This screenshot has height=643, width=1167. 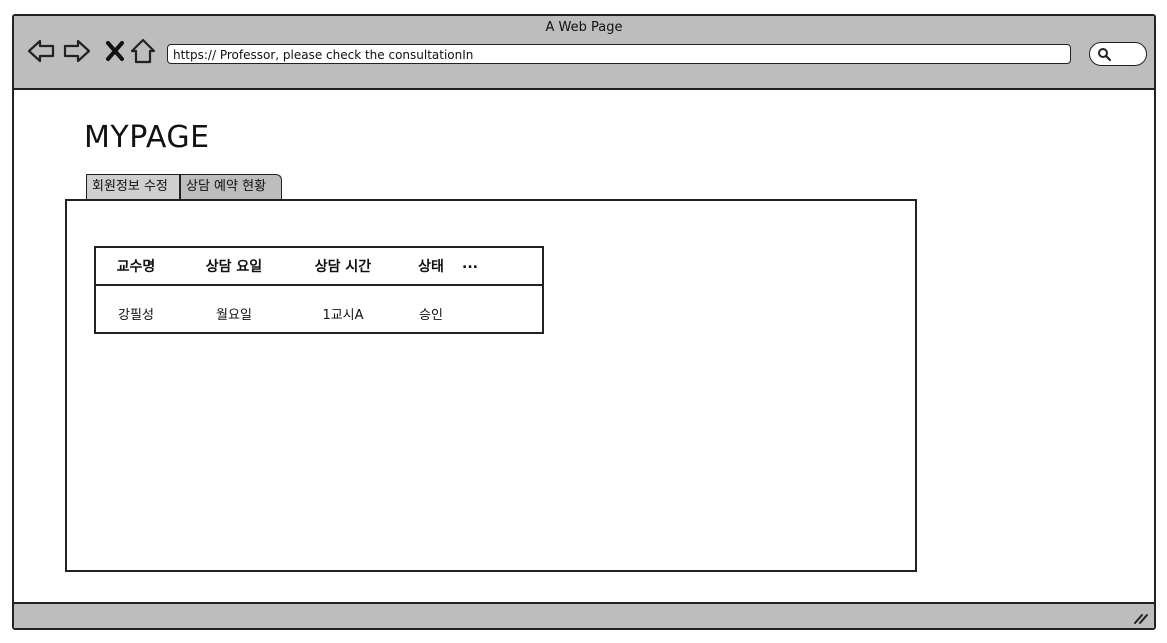 I want to click on tab-consultation-status: 상담 예약 현황, so click(x=231, y=187).